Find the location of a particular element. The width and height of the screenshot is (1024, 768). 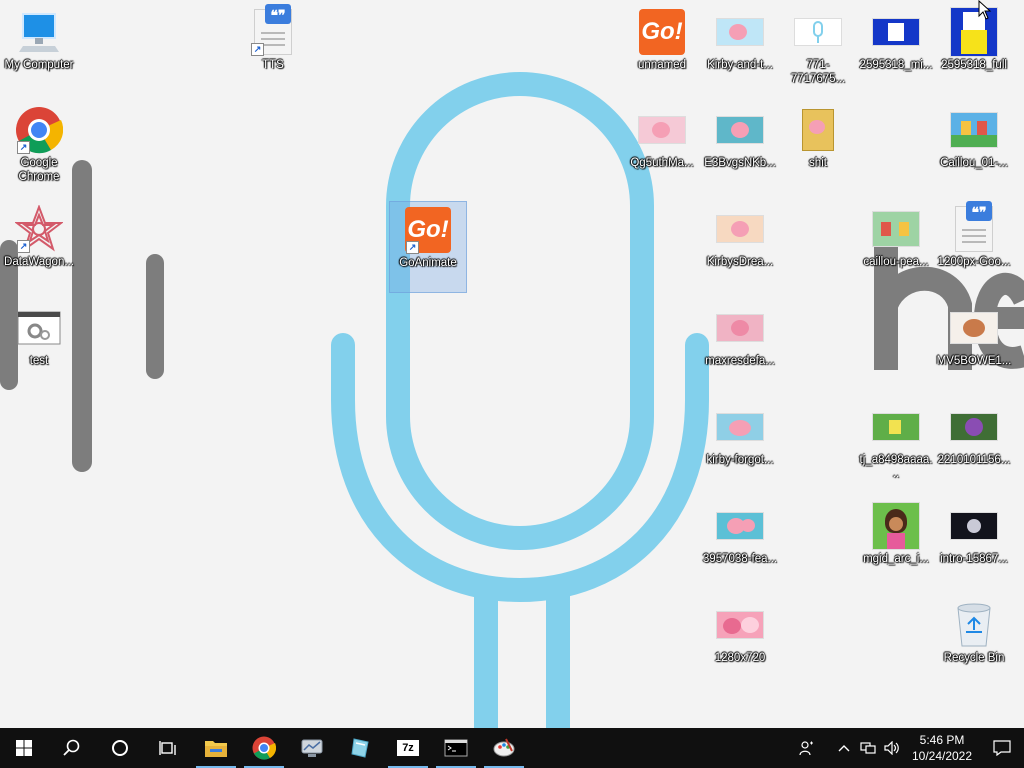

command-prompt-icon is located at coordinates (456, 748).